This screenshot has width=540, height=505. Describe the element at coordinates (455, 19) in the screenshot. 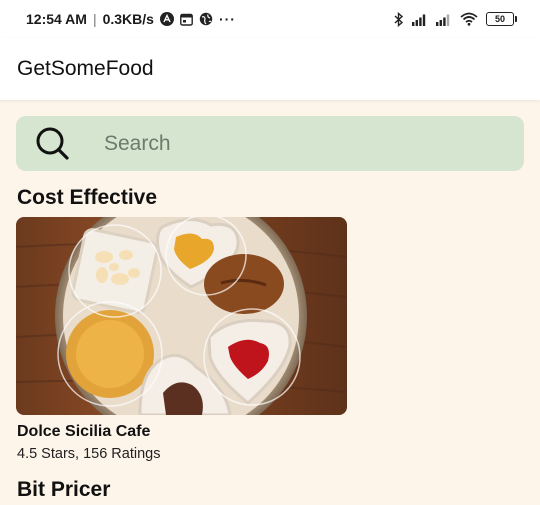

I see `status-right: 50` at that location.